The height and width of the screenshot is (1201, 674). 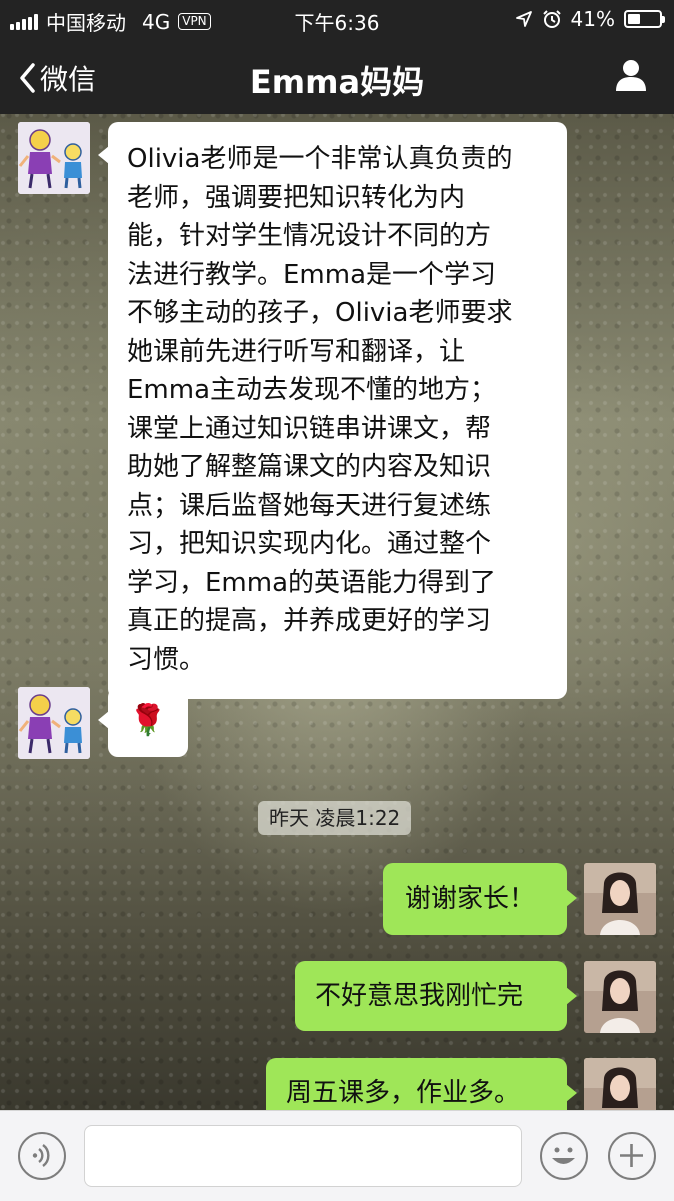 I want to click on chat-info-button, so click(x=631, y=77).